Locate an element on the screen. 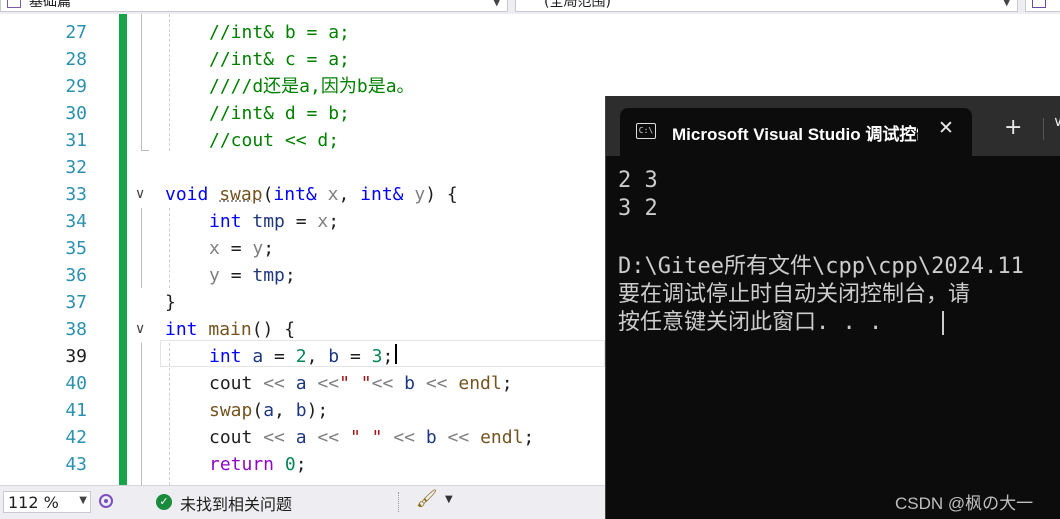  member-dropdown is located at coordinates (1042, 6).